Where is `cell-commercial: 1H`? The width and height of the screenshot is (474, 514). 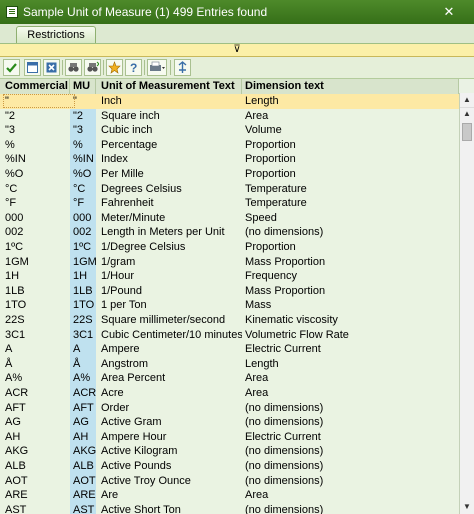 cell-commercial: 1H is located at coordinates (35, 276).